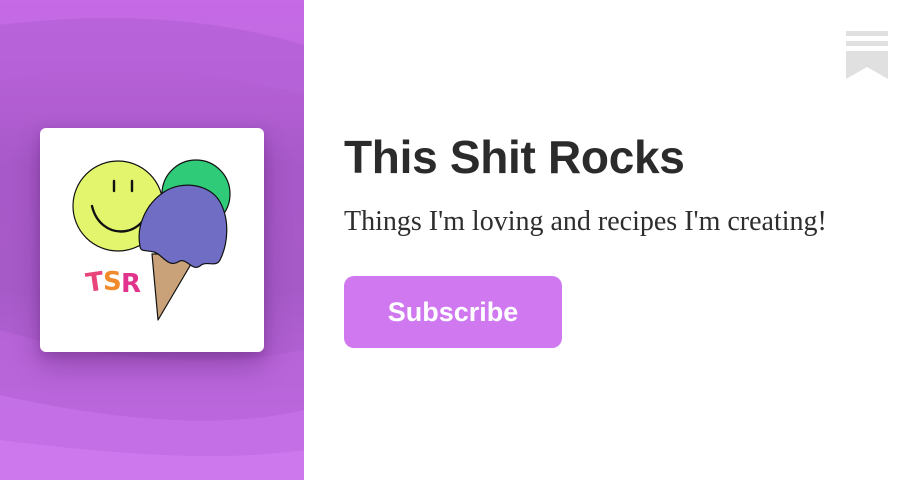 The image size is (920, 480). I want to click on publication-logo: T S R, so click(152, 240).